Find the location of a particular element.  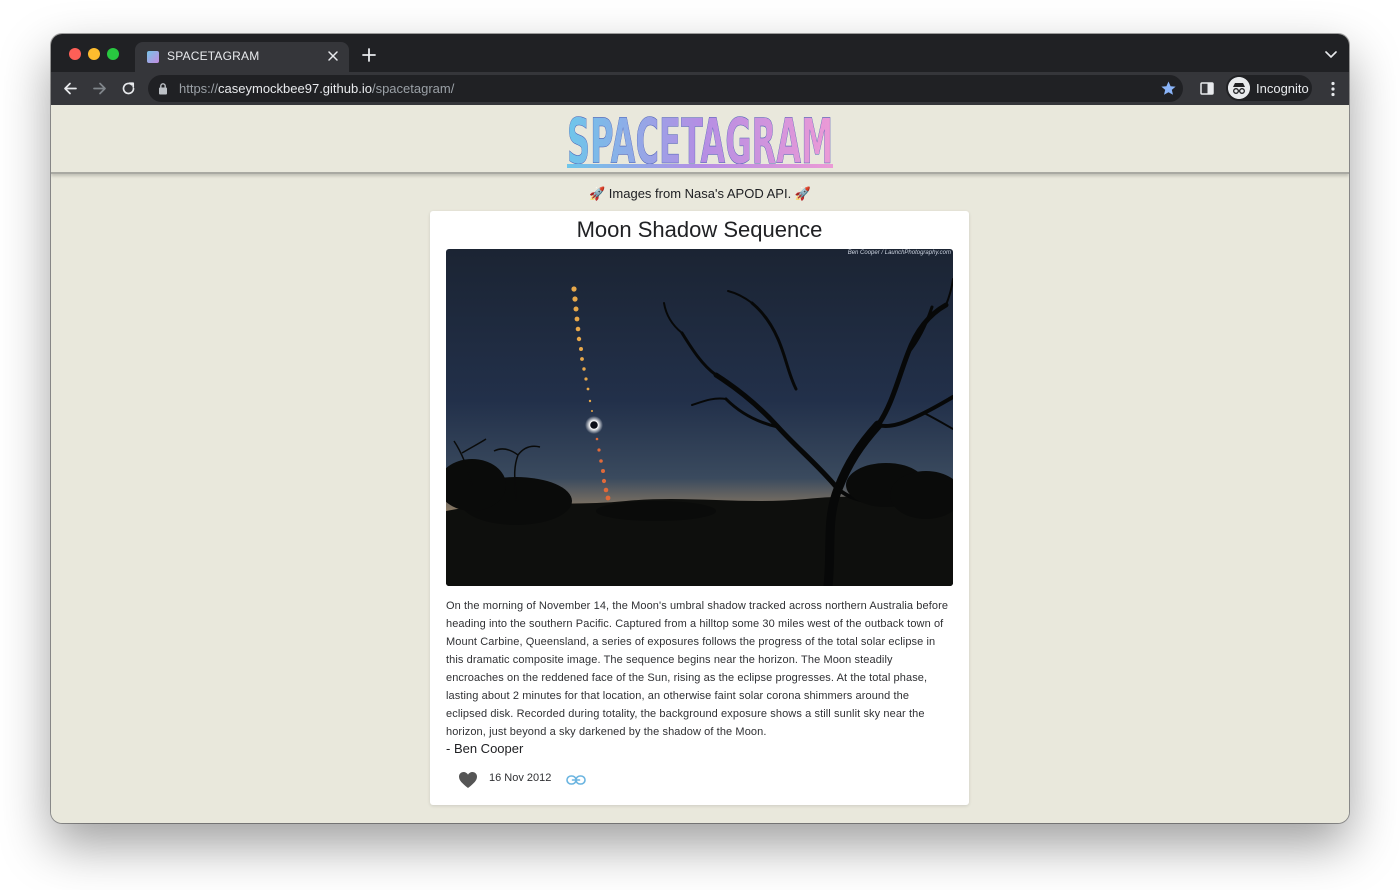

site-header: SPACETAGRAM is located at coordinates (700, 139).